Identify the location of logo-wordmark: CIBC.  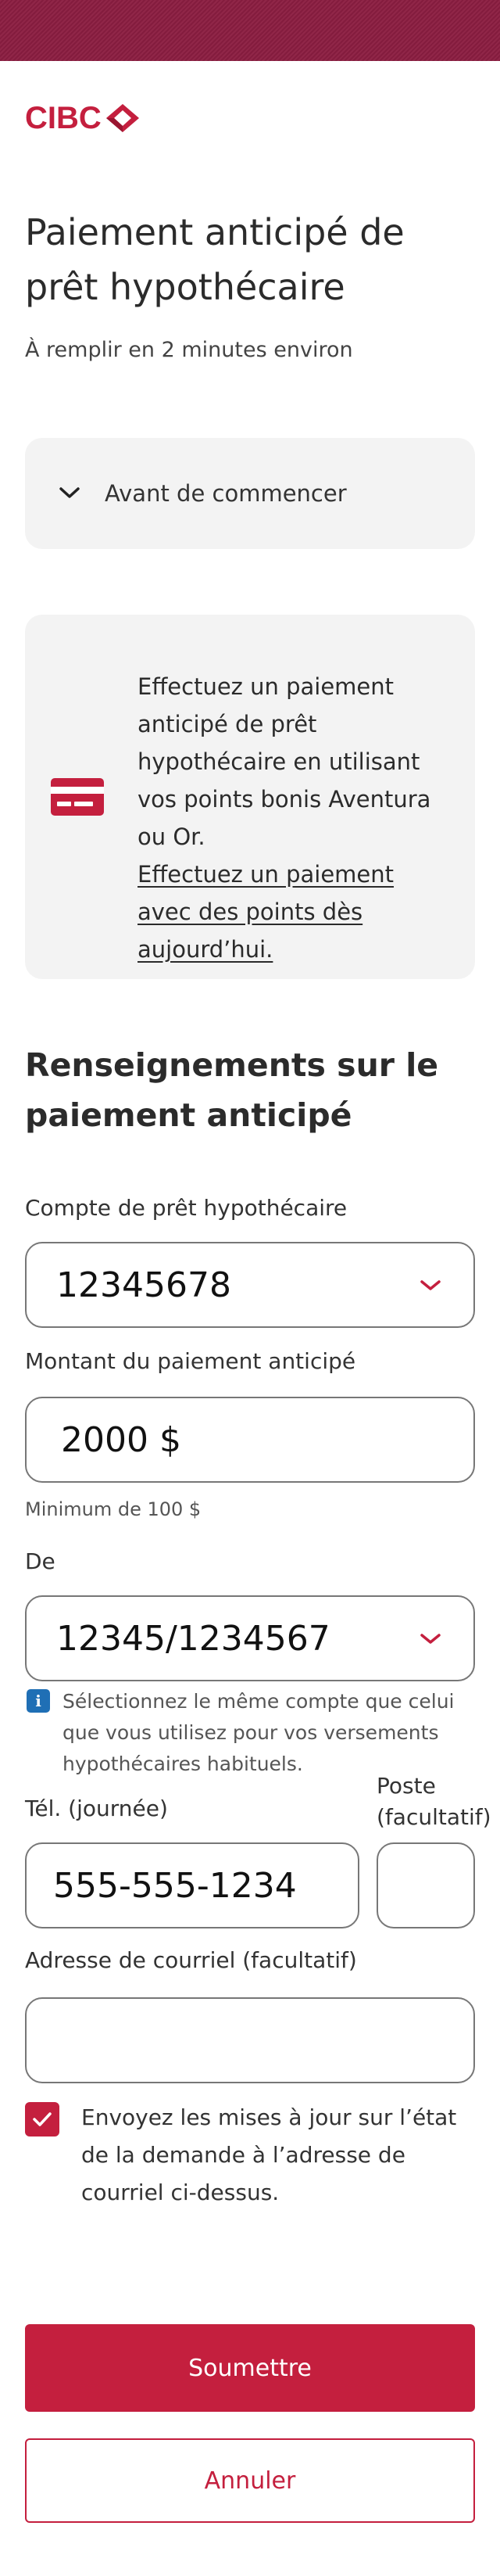
(63, 118).